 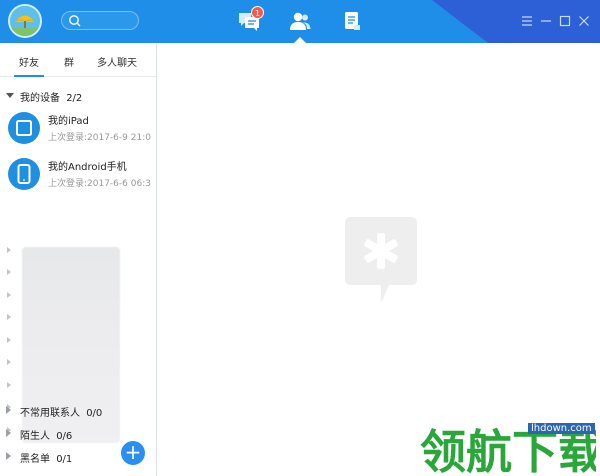 I want to click on unread-badge: 1, so click(x=257, y=12).